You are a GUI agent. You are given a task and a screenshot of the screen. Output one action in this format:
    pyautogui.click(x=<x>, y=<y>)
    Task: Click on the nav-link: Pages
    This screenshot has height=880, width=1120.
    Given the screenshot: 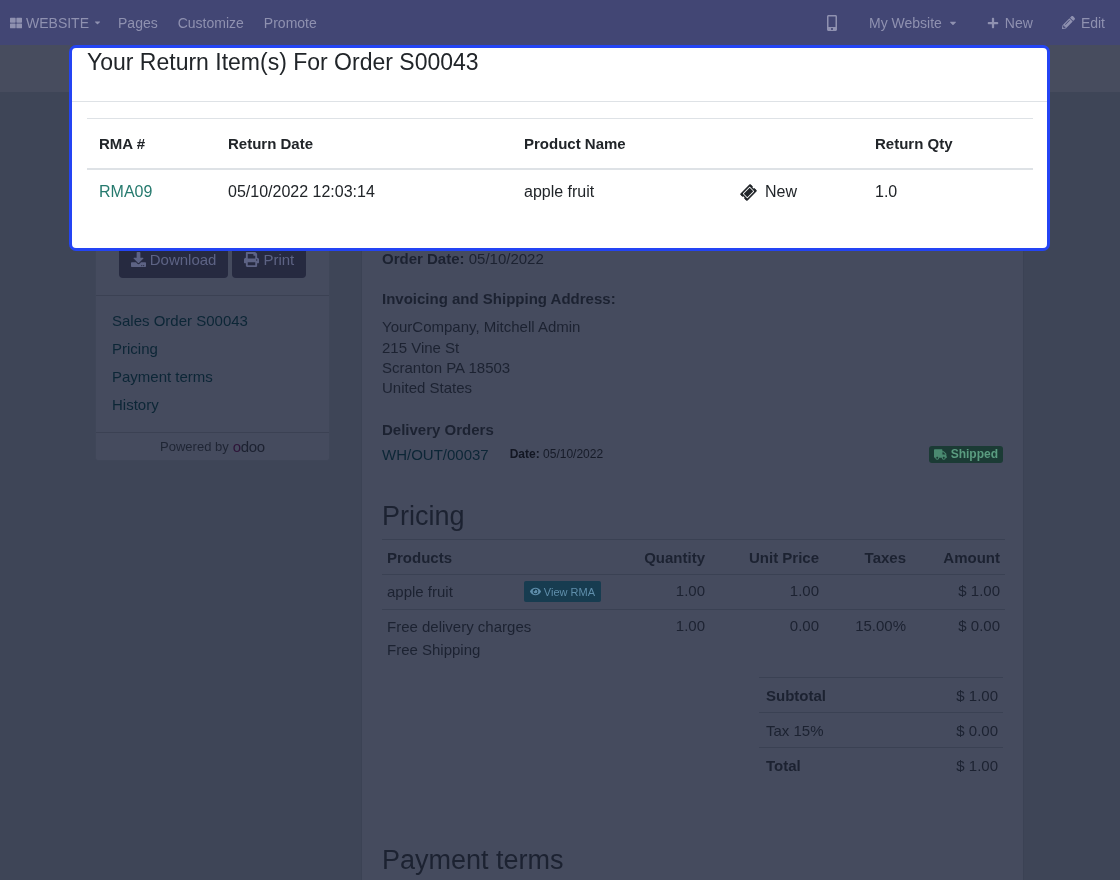 What is the action you would take?
    pyautogui.click(x=138, y=22)
    